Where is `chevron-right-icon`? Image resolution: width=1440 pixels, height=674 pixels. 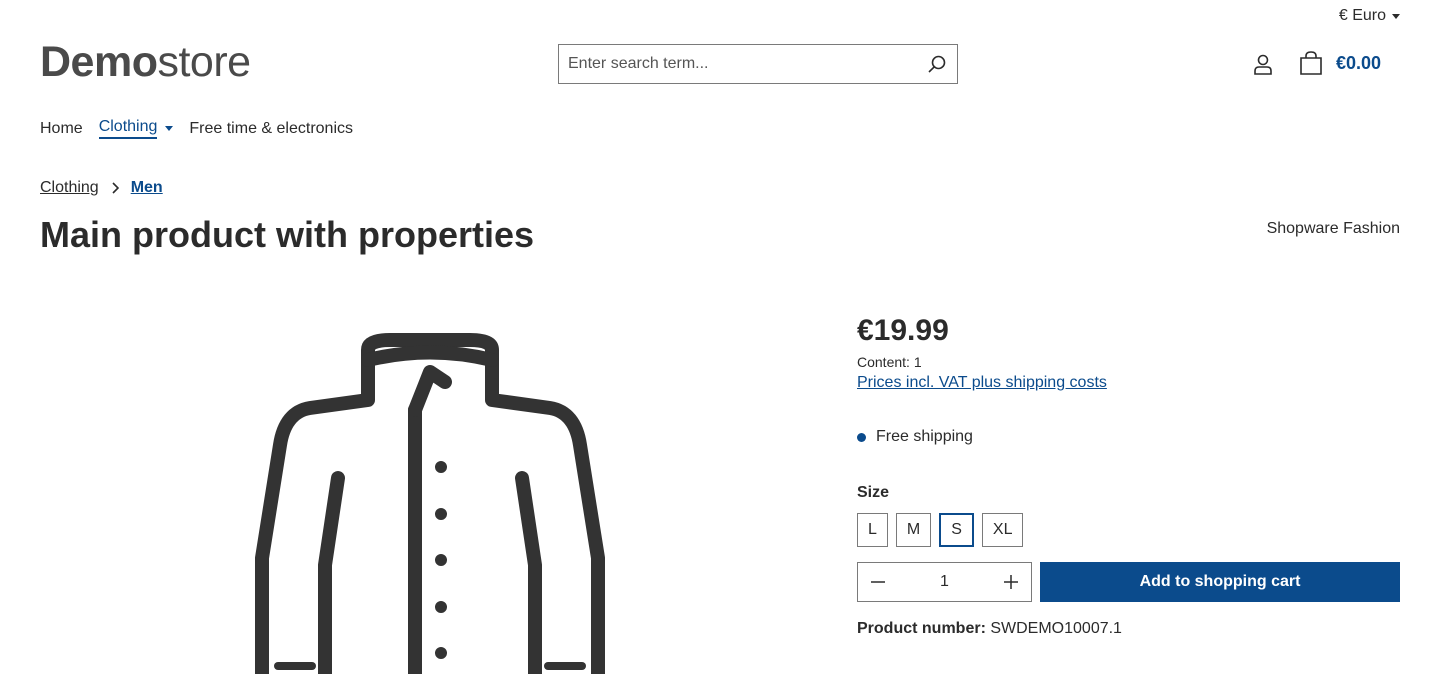 chevron-right-icon is located at coordinates (115, 188).